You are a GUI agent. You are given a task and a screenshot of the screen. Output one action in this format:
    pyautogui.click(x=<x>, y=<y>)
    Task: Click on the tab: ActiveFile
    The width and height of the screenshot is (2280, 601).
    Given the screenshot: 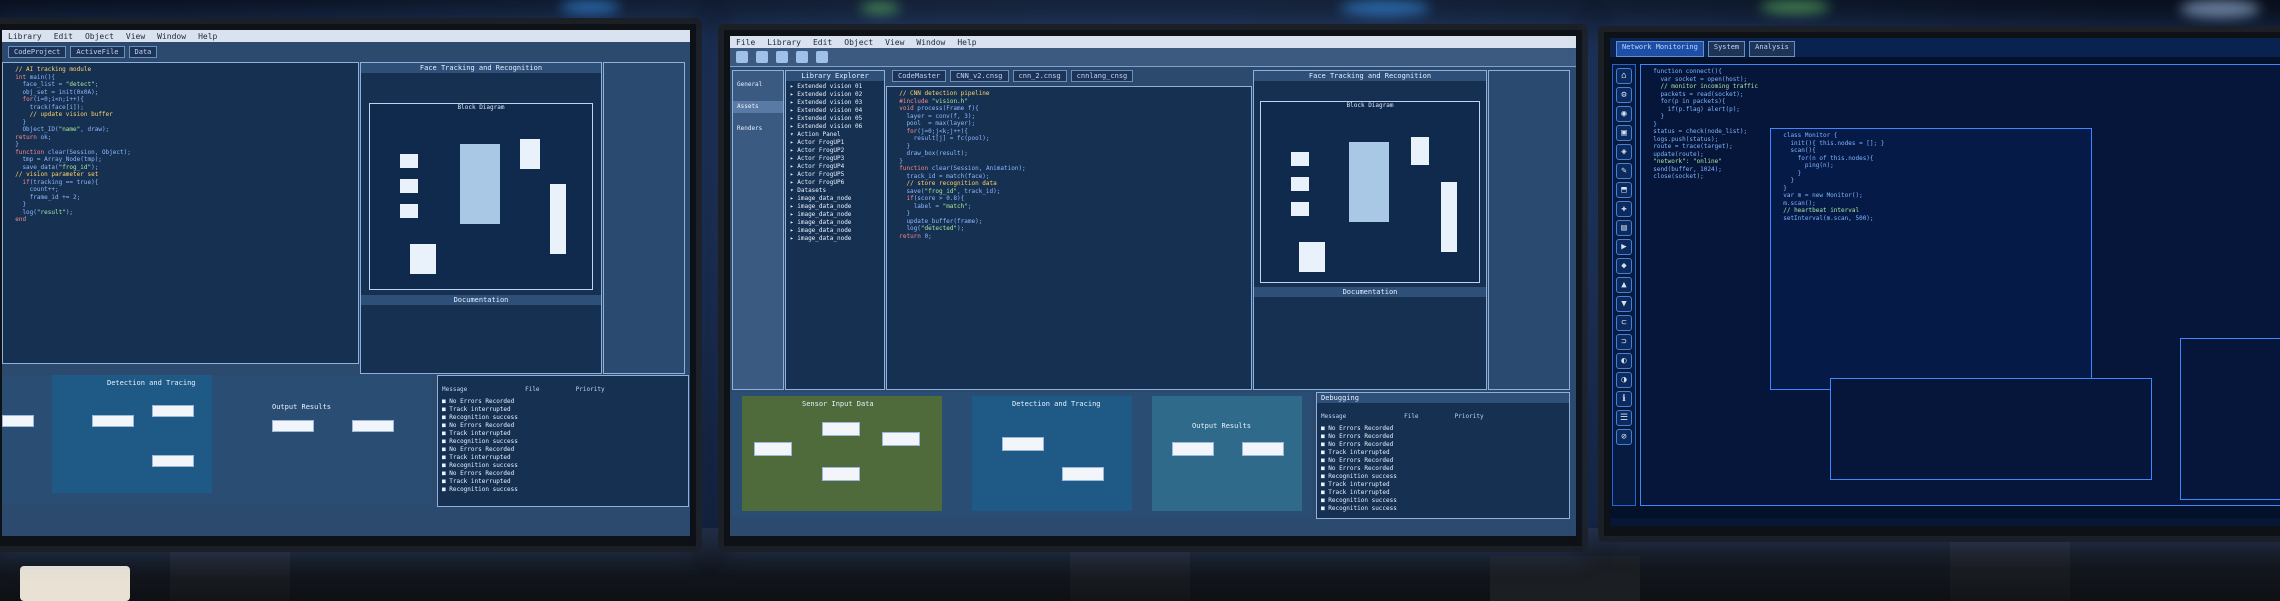 What is the action you would take?
    pyautogui.click(x=97, y=52)
    